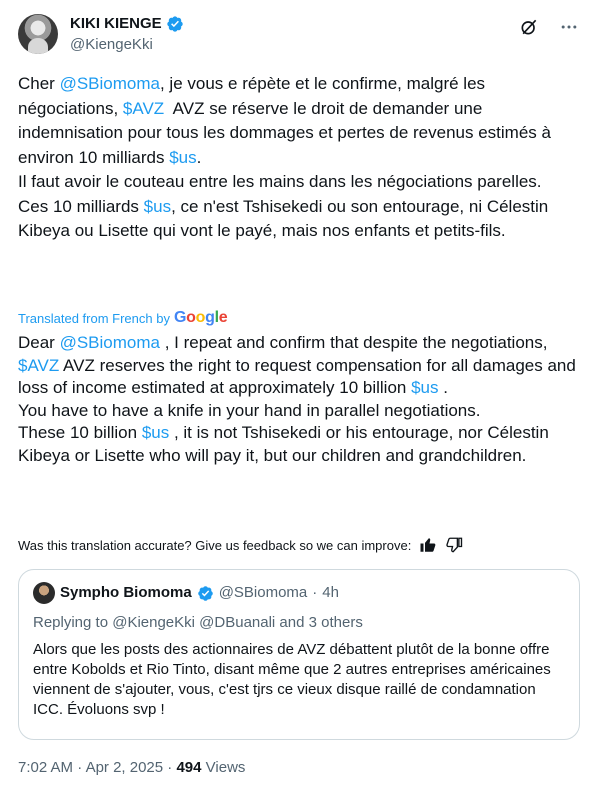  I want to click on quoted-tweet-header: Sympho Biomoma @SBiomoma · 4h, so click(299, 593).